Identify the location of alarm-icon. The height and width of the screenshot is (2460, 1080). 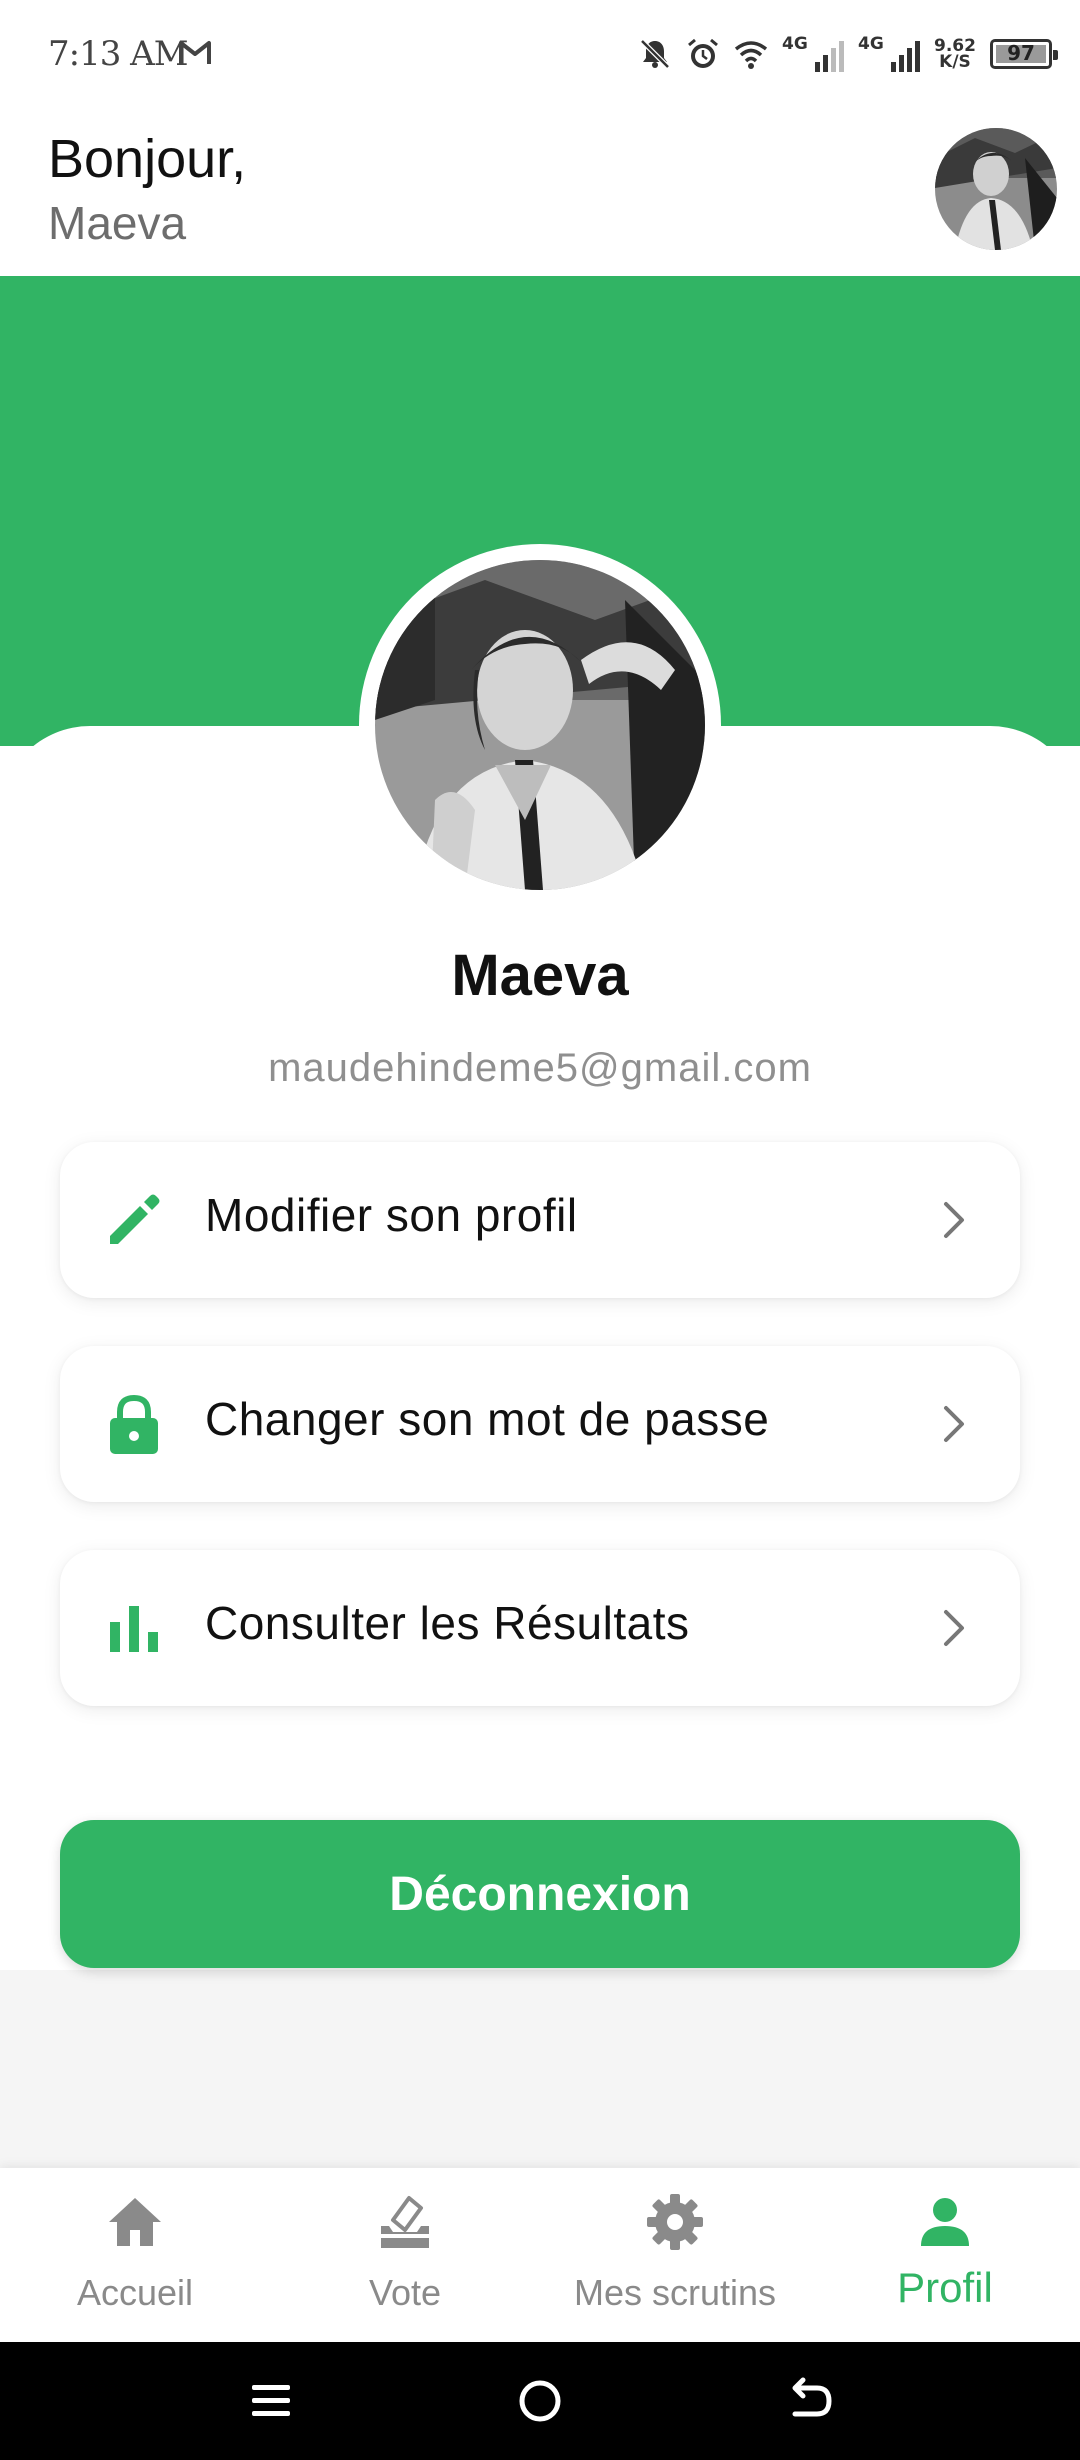
(703, 53).